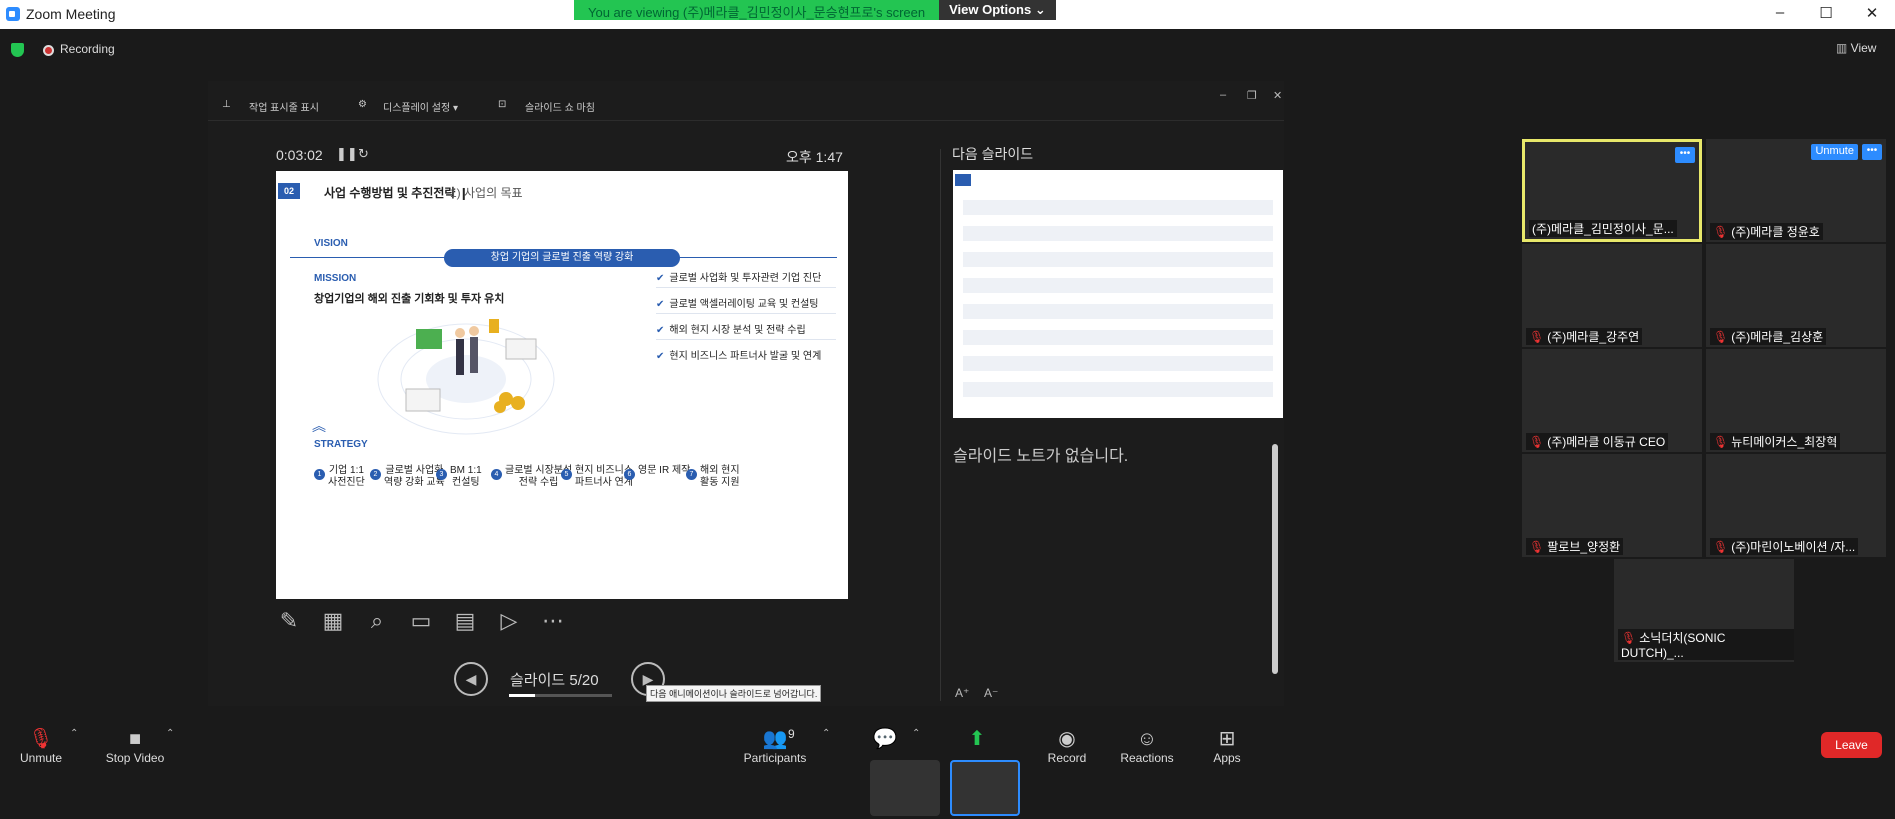 The height and width of the screenshot is (819, 1895). What do you see at coordinates (319, 474) in the screenshot?
I see `strategy-number: 1` at bounding box center [319, 474].